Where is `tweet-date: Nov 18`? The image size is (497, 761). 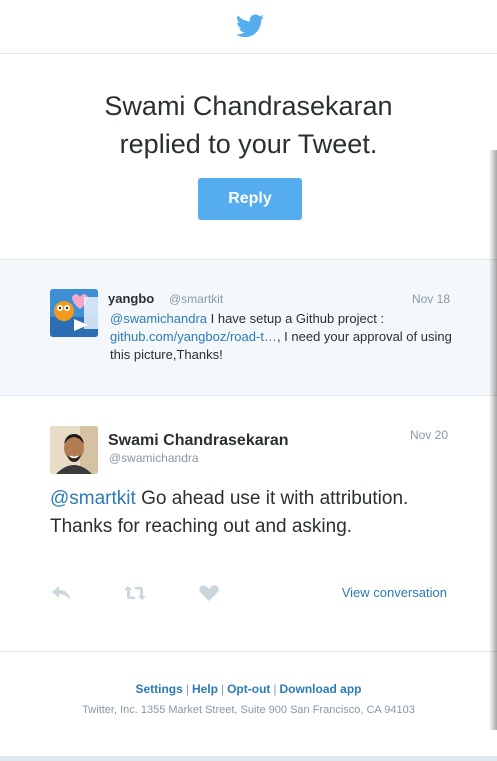
tweet-date: Nov 18 is located at coordinates (431, 299).